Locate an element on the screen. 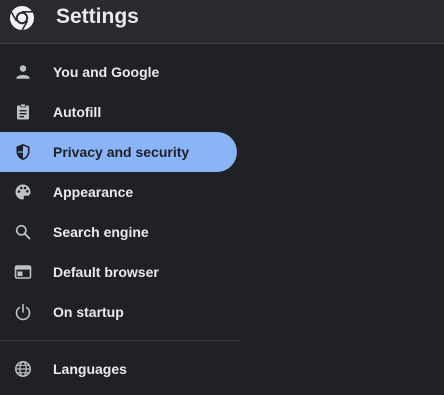  sidebar-item-on-startup: On startup is located at coordinates (118, 312).